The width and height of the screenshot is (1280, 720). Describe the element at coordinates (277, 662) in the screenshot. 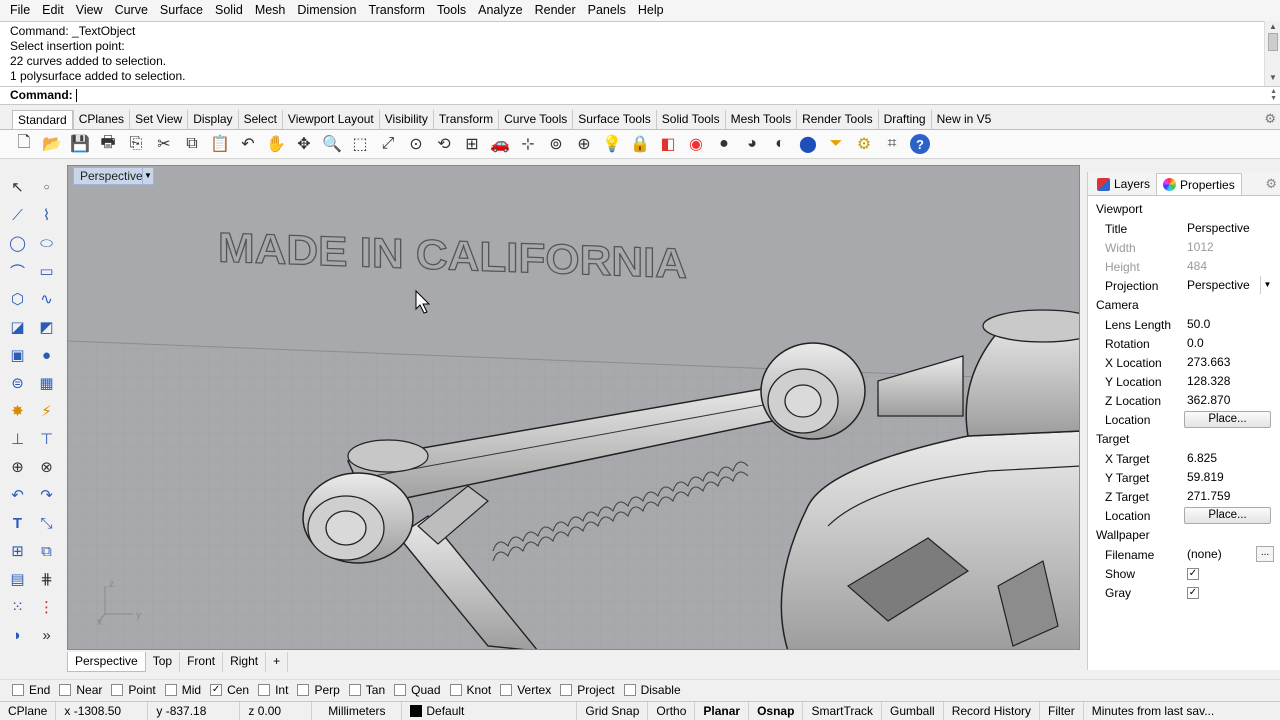

I see `add-viewport-tab-icon: +` at that location.